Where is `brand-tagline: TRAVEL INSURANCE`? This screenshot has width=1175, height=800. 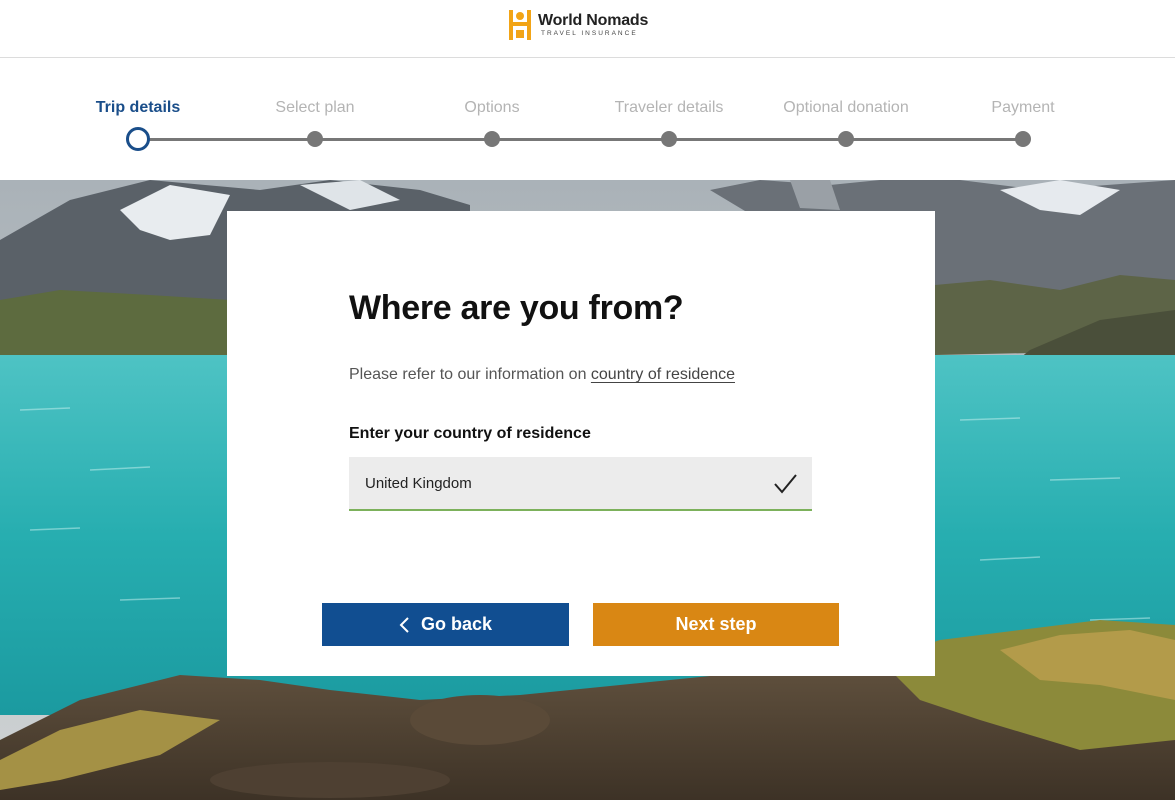
brand-tagline: TRAVEL INSURANCE is located at coordinates (589, 33).